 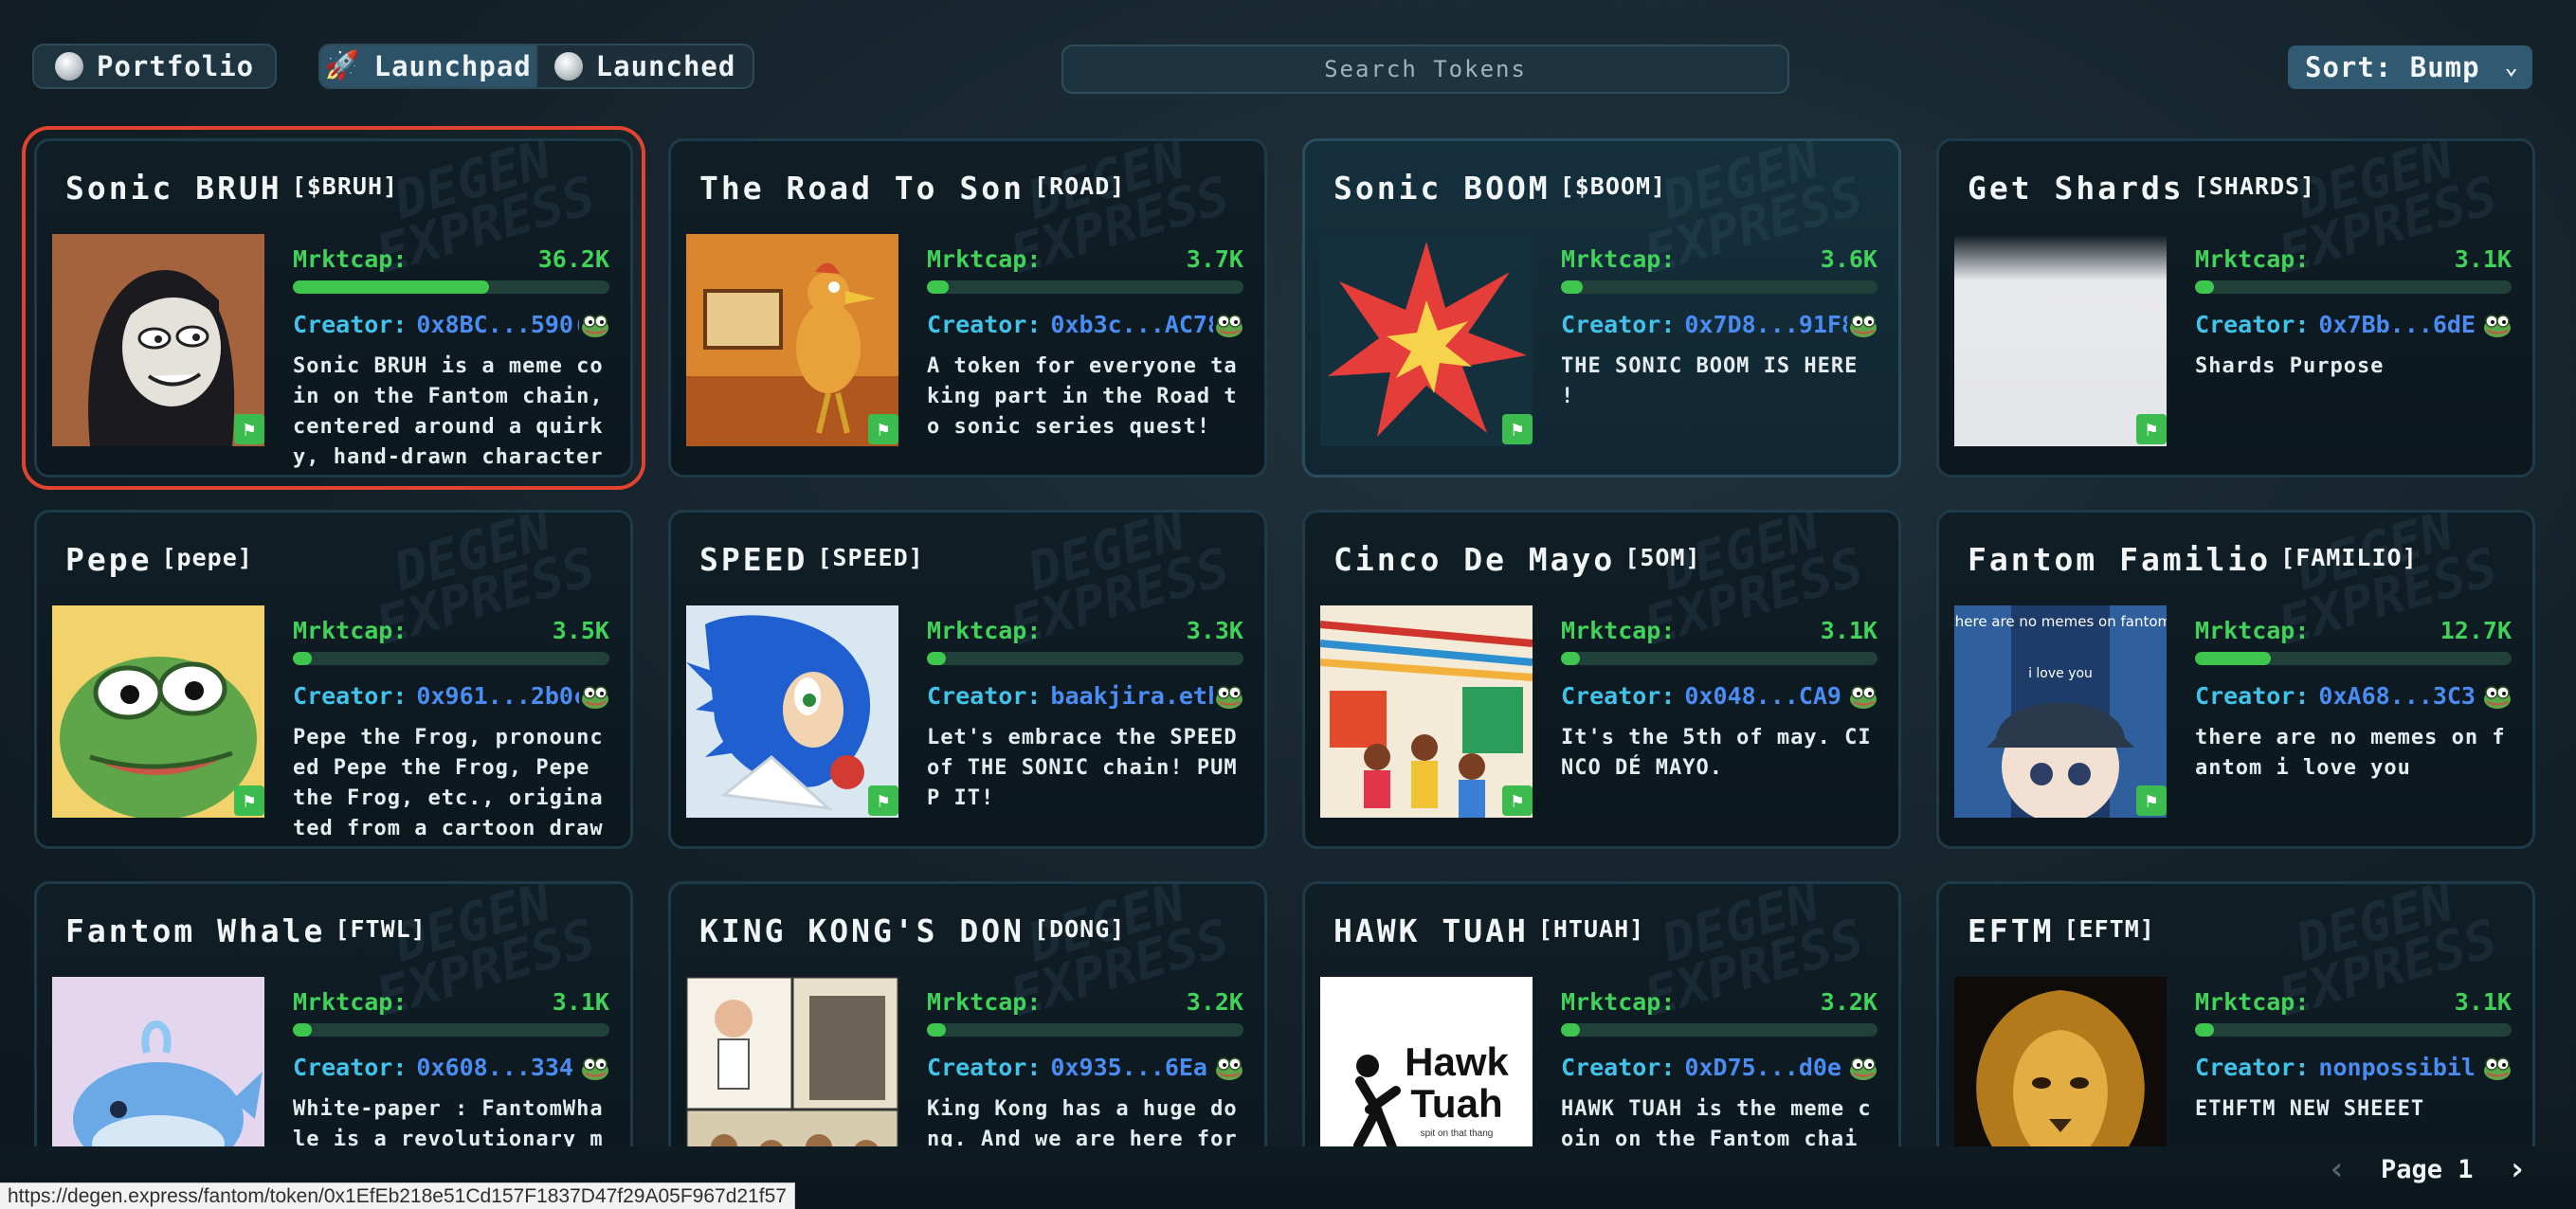 What do you see at coordinates (1710, 381) in the screenshot?
I see `token-description: THE SONIC BOOM IS HERE !` at bounding box center [1710, 381].